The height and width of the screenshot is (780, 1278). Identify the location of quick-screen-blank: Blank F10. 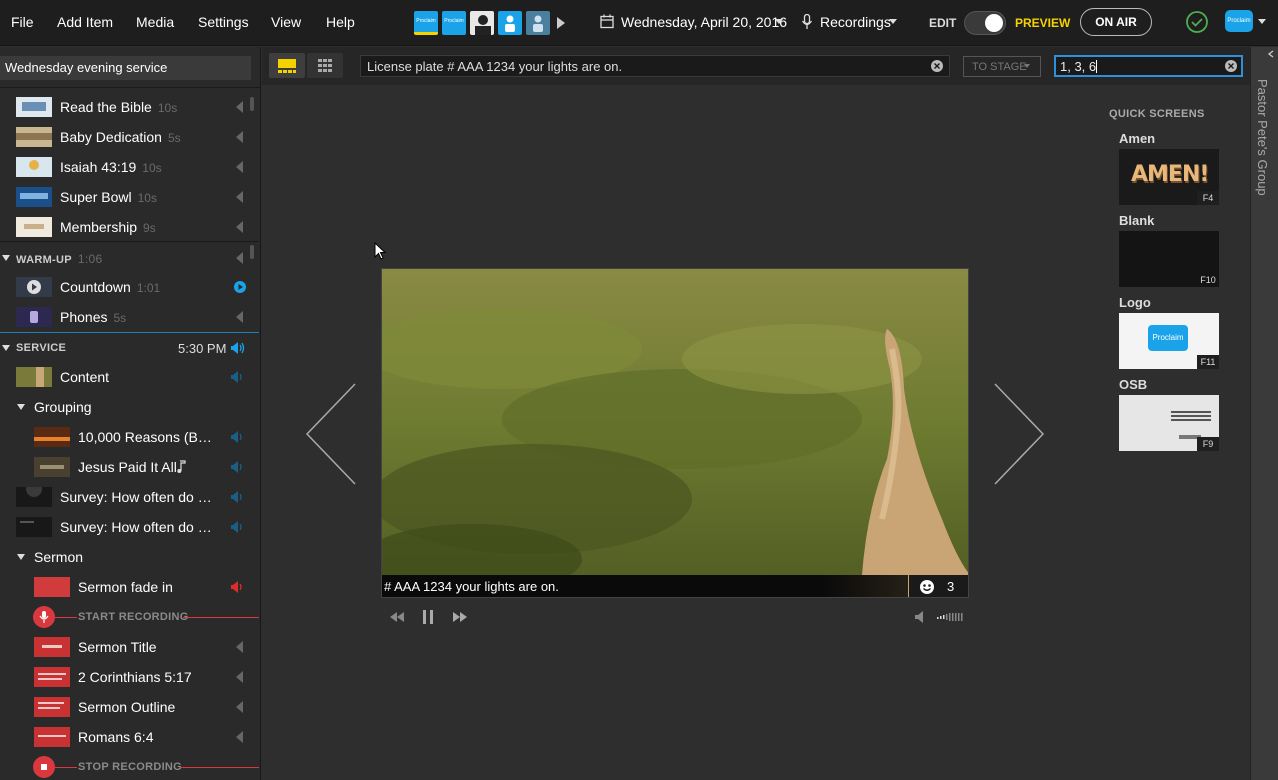
(1169, 250).